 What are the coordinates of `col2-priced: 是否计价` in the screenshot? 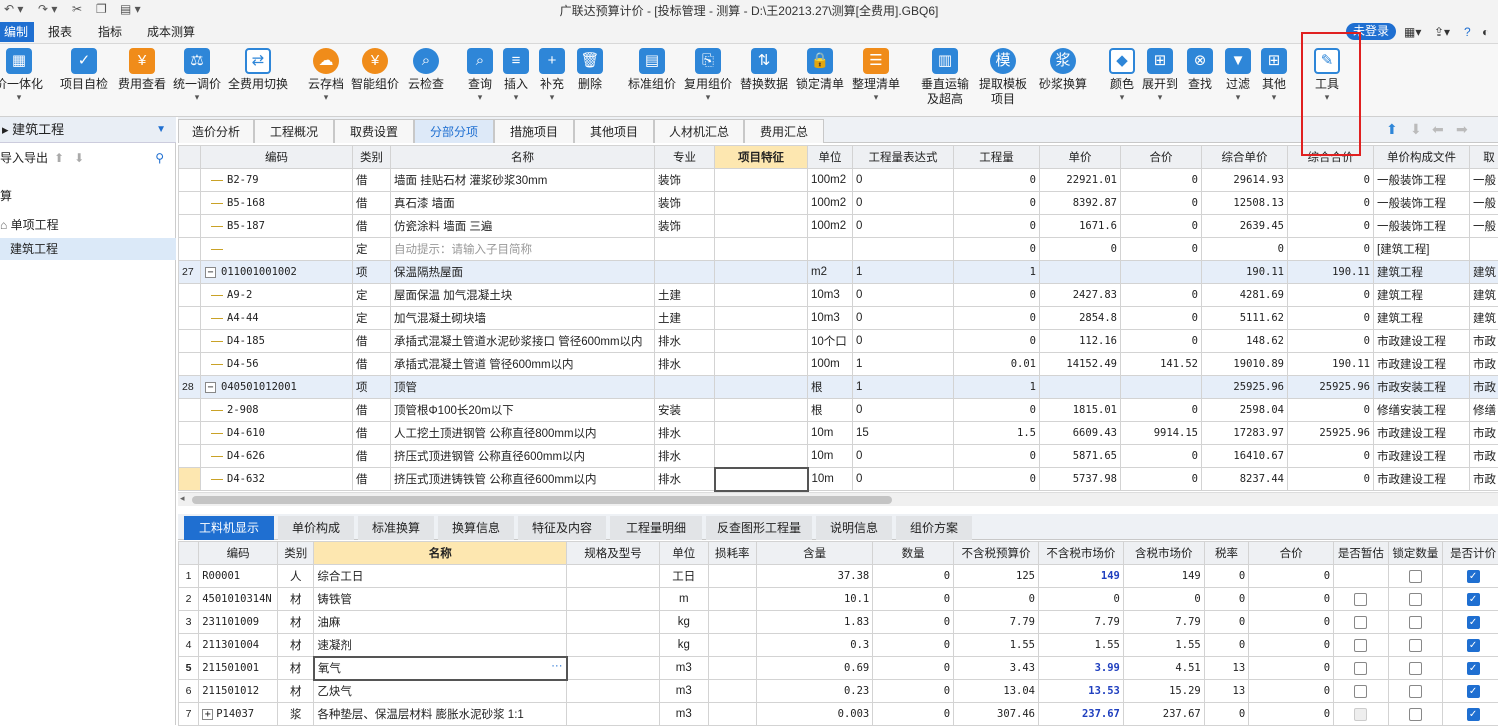 It's located at (1470, 553).